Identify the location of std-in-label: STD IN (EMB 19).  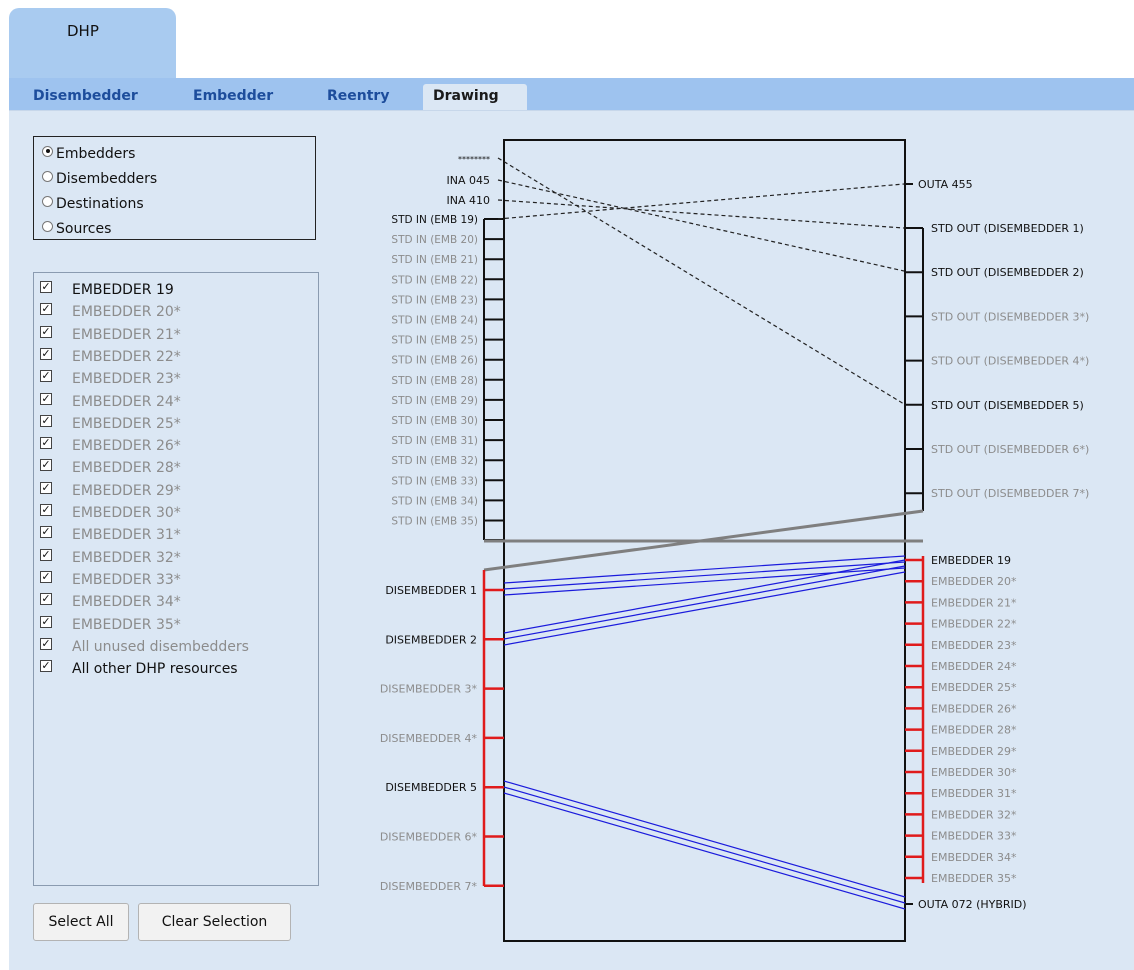
(434, 220).